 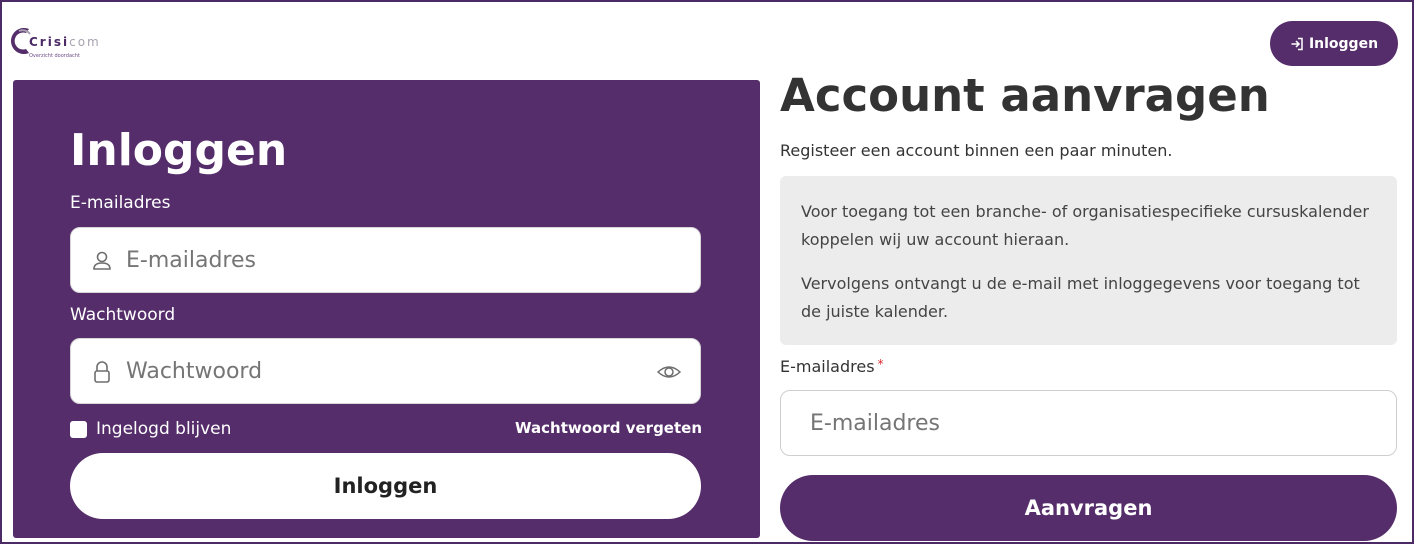 I want to click on remember-me: Ingelogd blijven, so click(x=150, y=429).